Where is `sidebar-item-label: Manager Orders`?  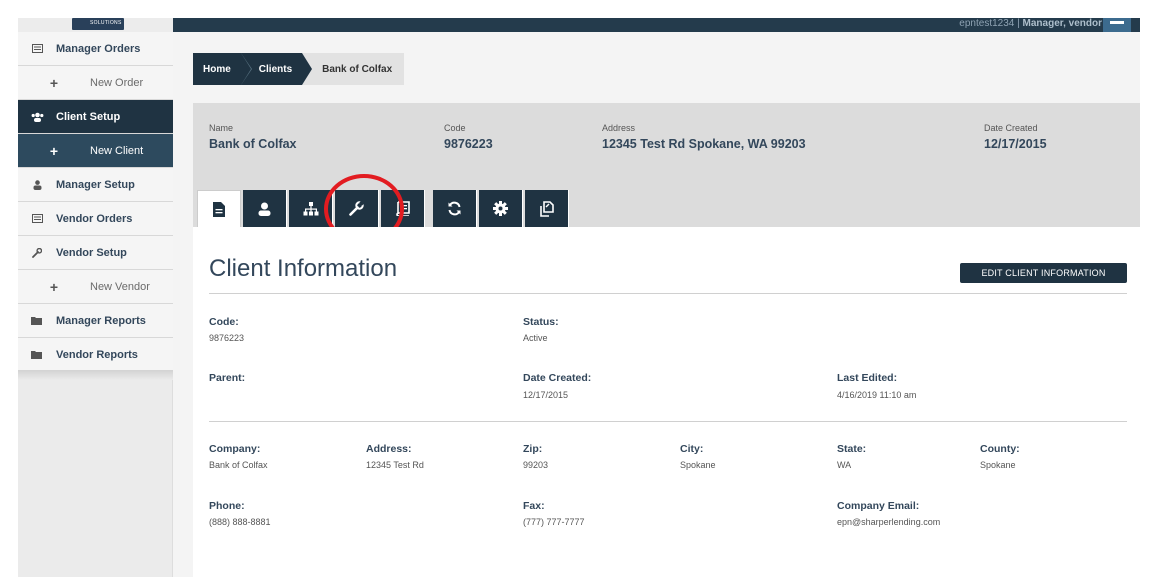
sidebar-item-label: Manager Orders is located at coordinates (98, 48).